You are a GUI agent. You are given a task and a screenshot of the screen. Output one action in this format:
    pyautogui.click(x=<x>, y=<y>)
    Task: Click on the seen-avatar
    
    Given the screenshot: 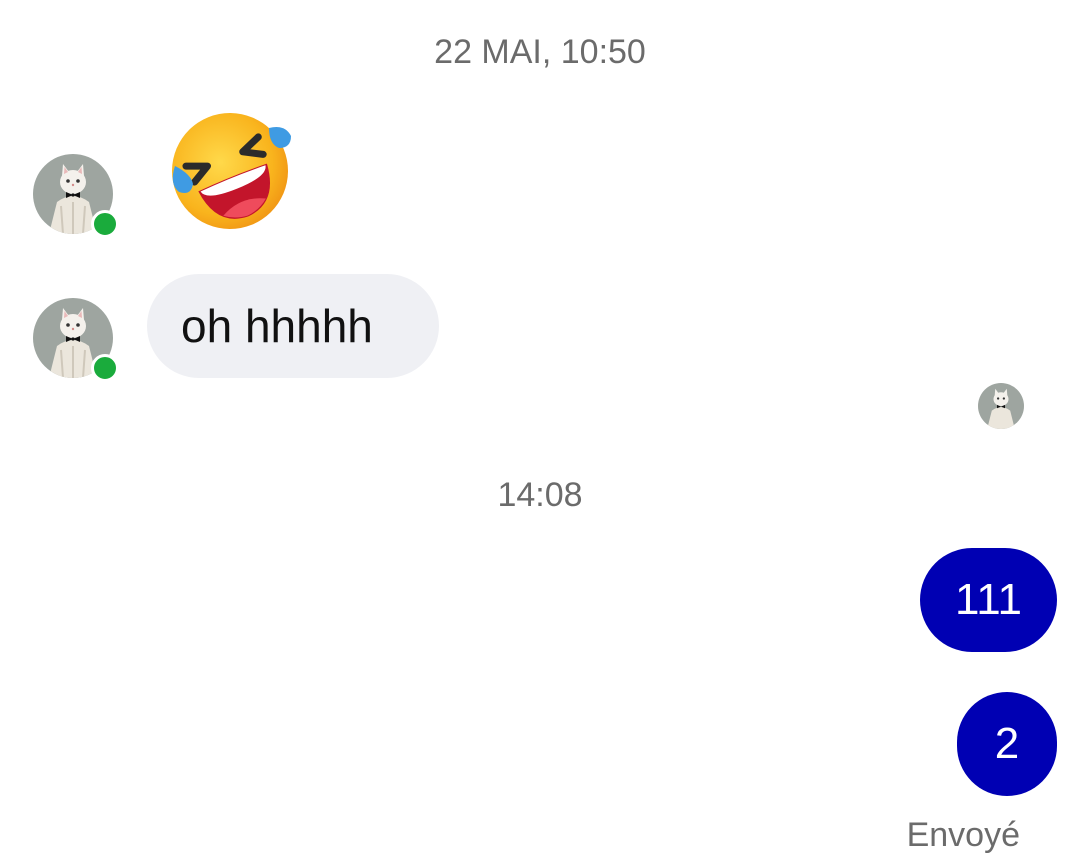 What is the action you would take?
    pyautogui.click(x=1001, y=406)
    